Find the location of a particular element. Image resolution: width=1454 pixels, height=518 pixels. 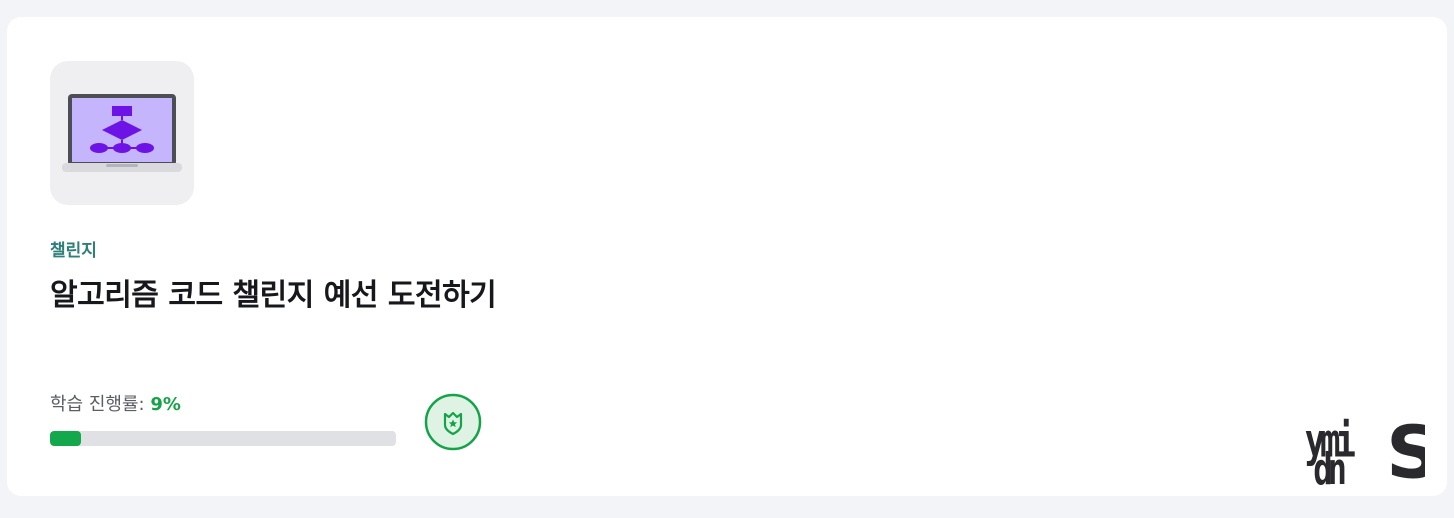

course-category: 챌린지 is located at coordinates (73, 251).